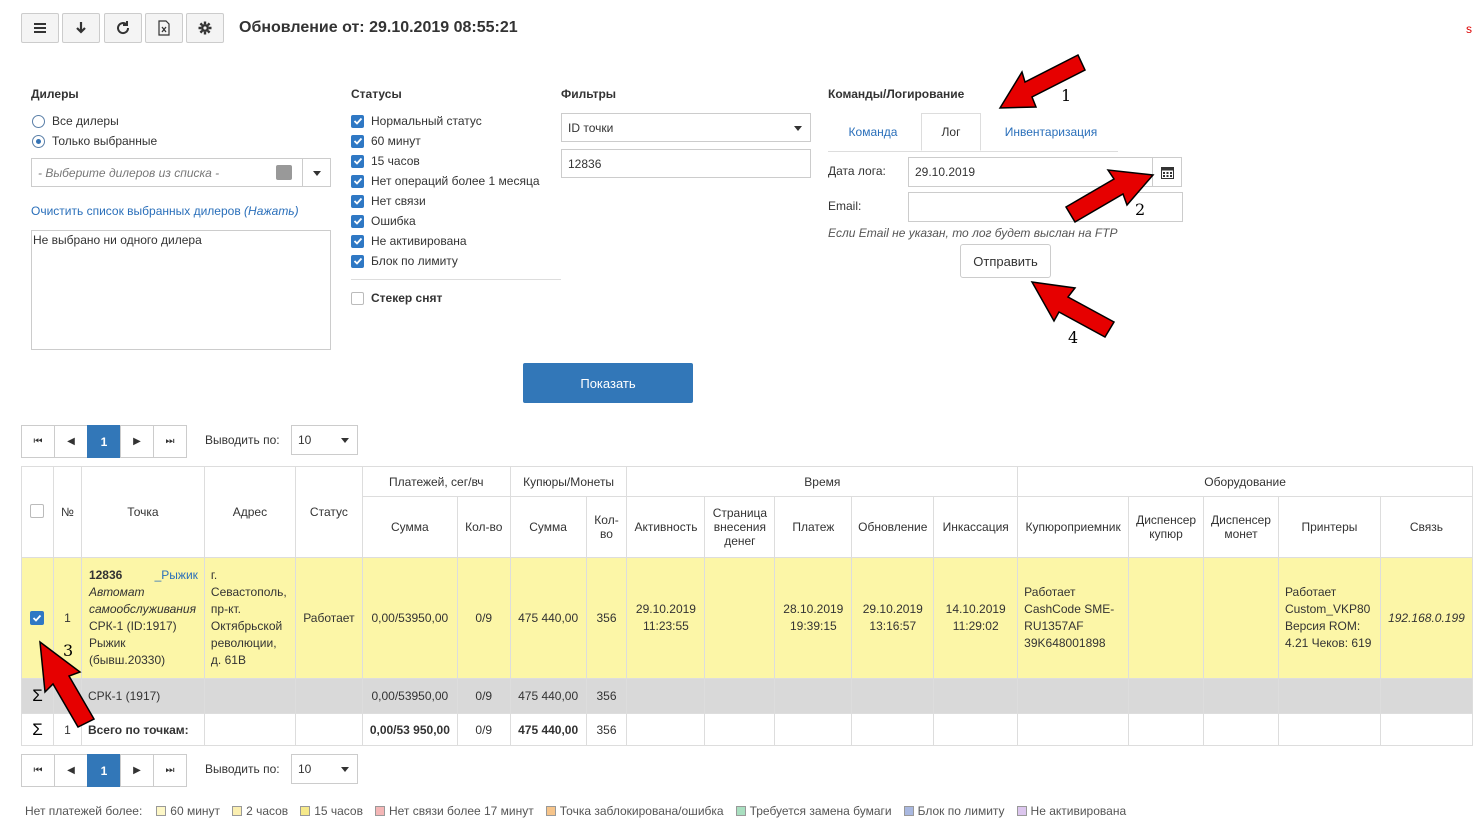  Describe the element at coordinates (1066, 95) in the screenshot. I see `annotation-label-1: 1` at that location.